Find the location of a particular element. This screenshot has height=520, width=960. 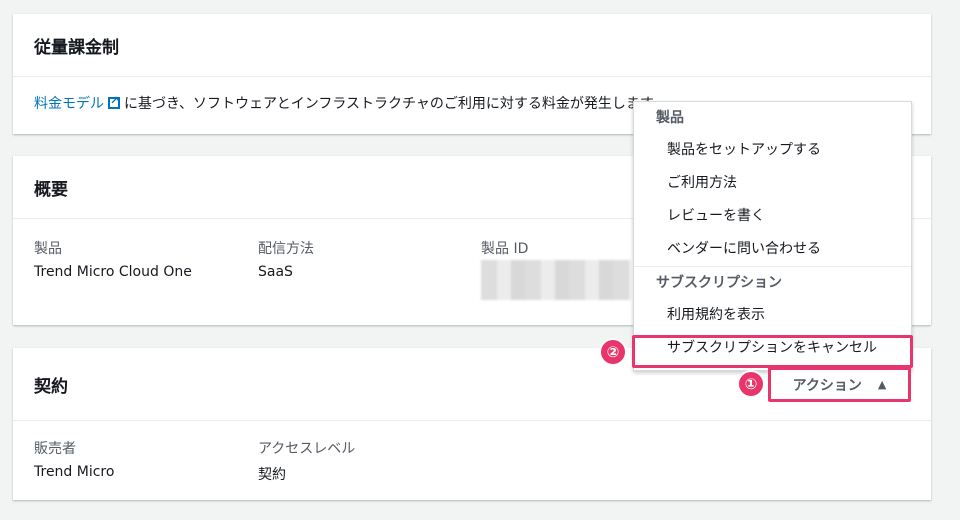

delivery-label: 配信方法 is located at coordinates (286, 249).